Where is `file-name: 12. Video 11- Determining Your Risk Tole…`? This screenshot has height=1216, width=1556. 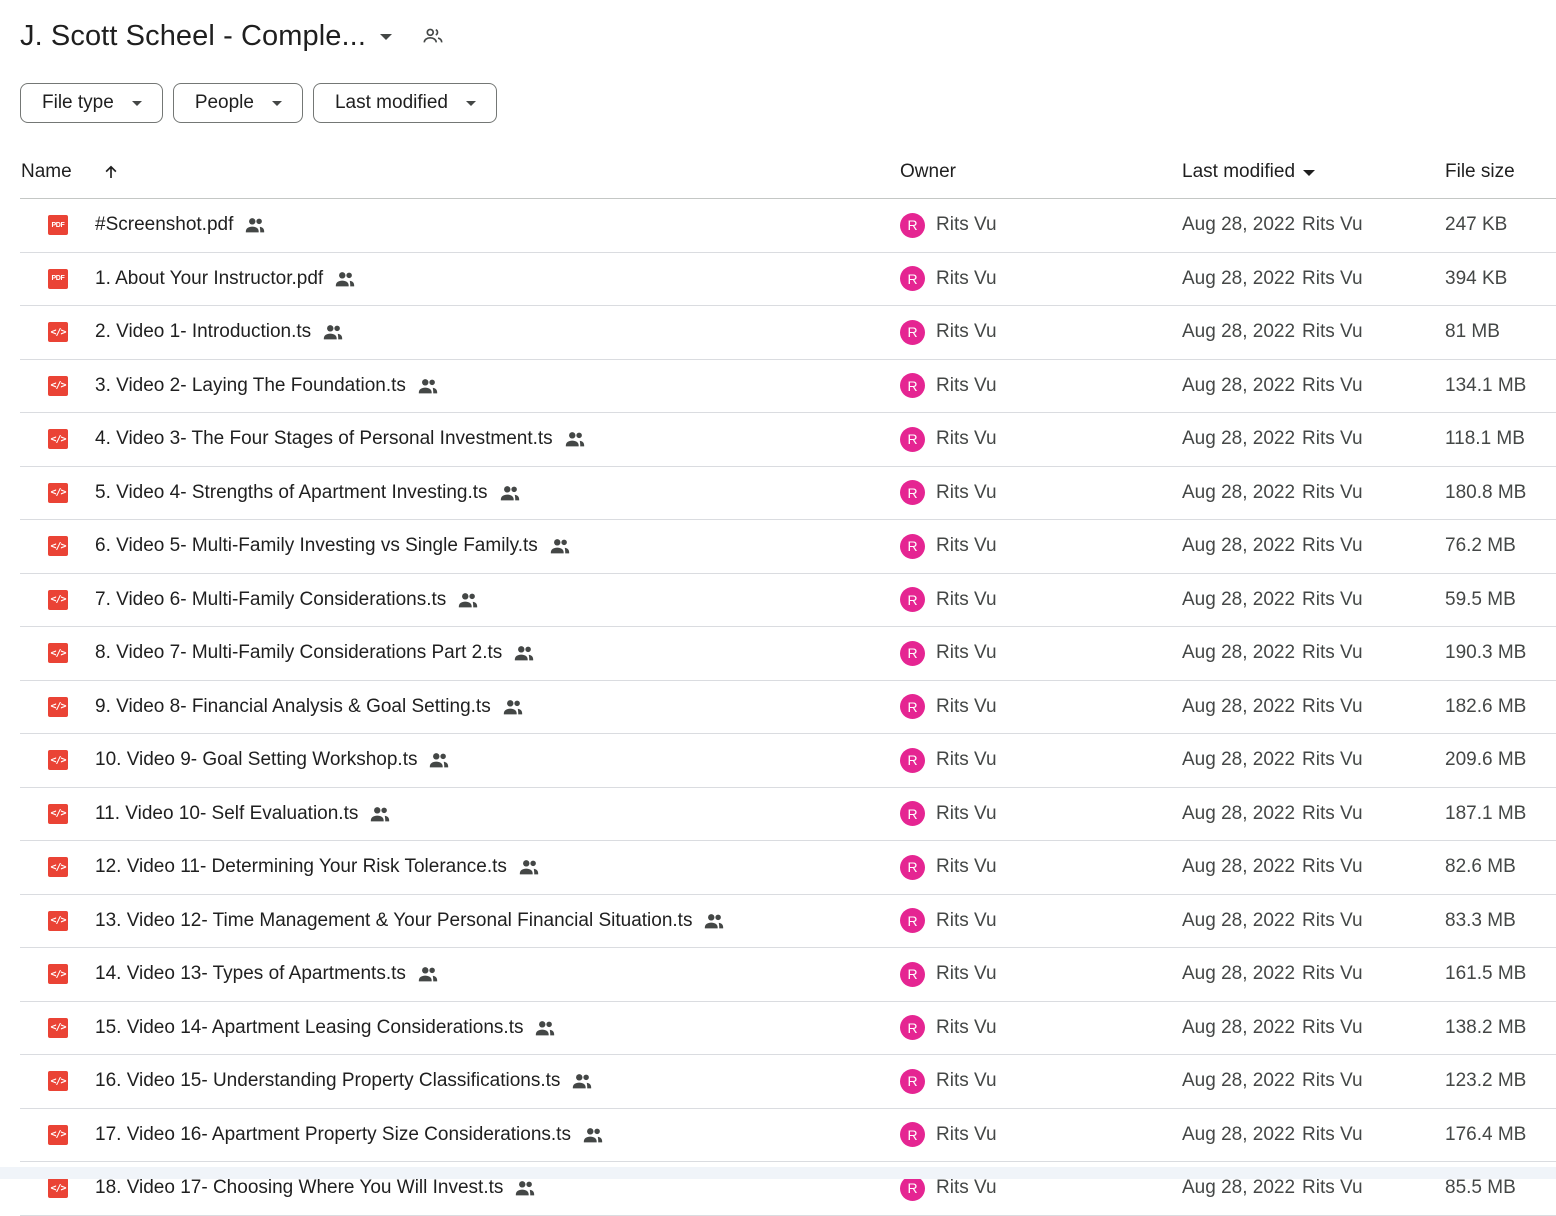
file-name: 12. Video 11- Determining Your Risk Tole… is located at coordinates (301, 867).